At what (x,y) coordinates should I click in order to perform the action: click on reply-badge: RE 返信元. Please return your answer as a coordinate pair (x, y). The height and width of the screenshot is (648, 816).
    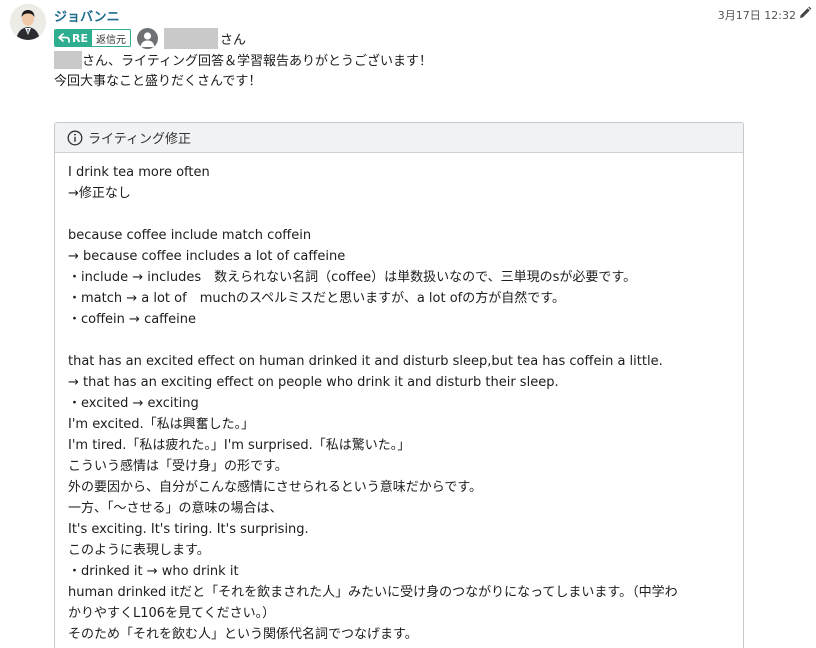
    Looking at the image, I should click on (92, 38).